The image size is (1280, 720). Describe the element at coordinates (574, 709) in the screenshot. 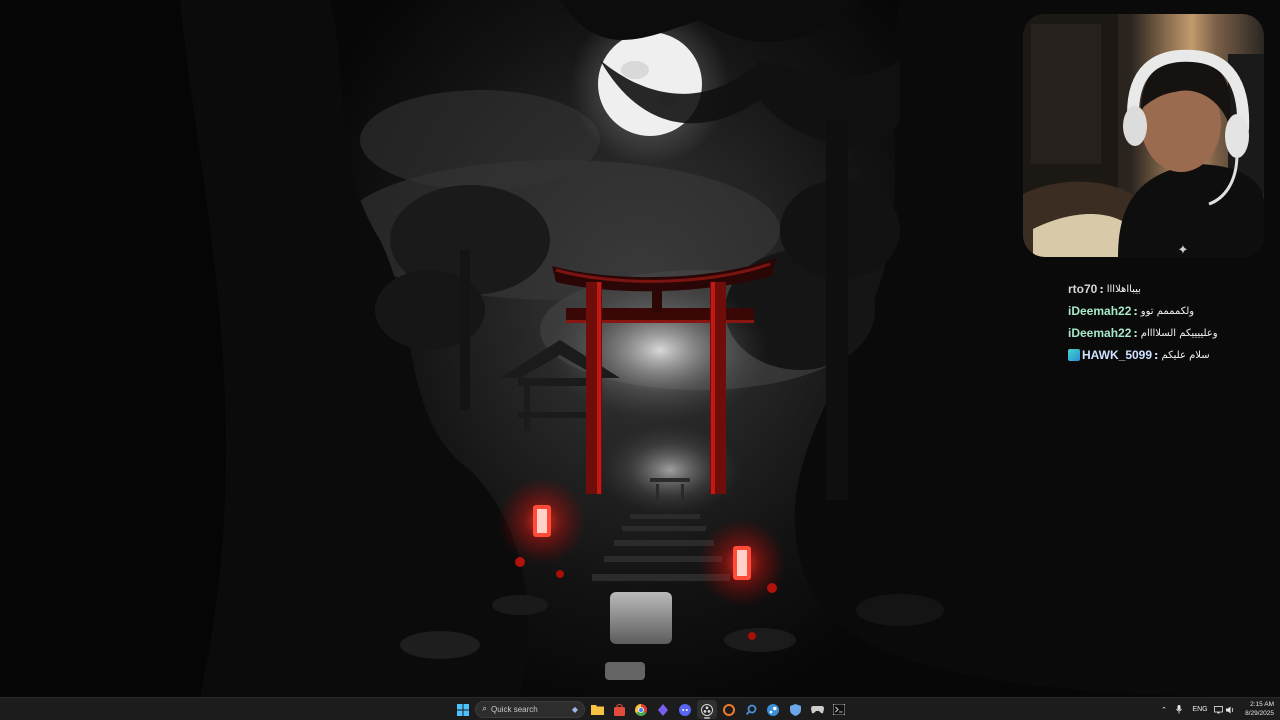

I see `search-highlight-icon: ◆` at that location.